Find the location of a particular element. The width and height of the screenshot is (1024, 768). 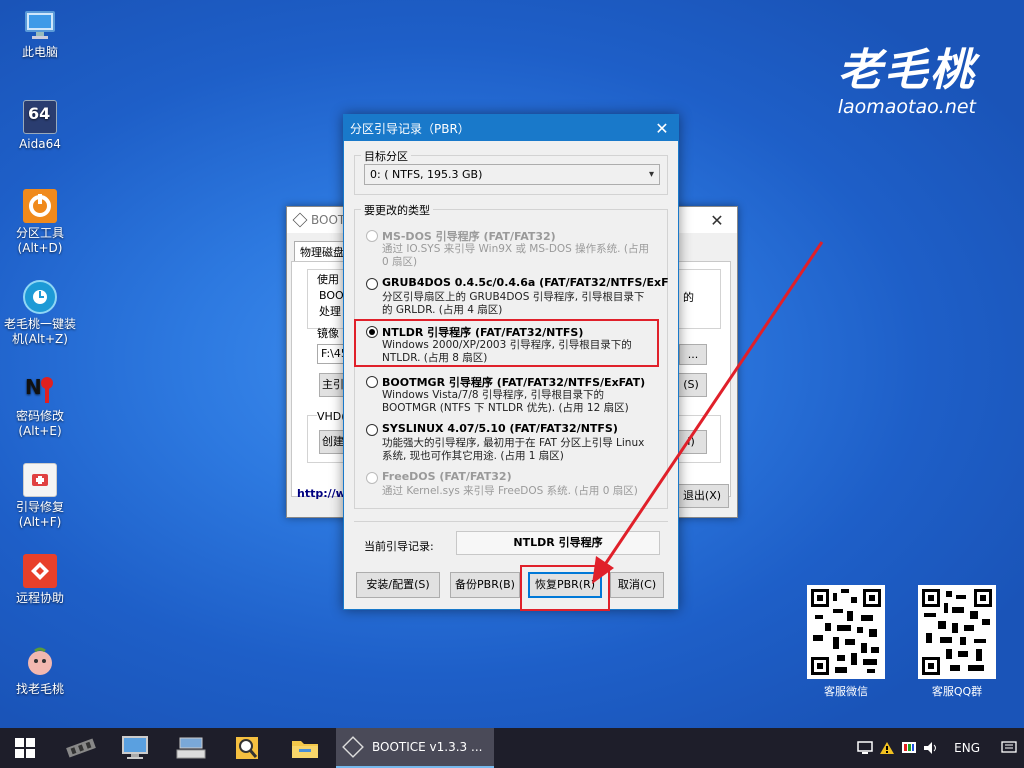

svg-text: N is located at coordinates (33, 387).